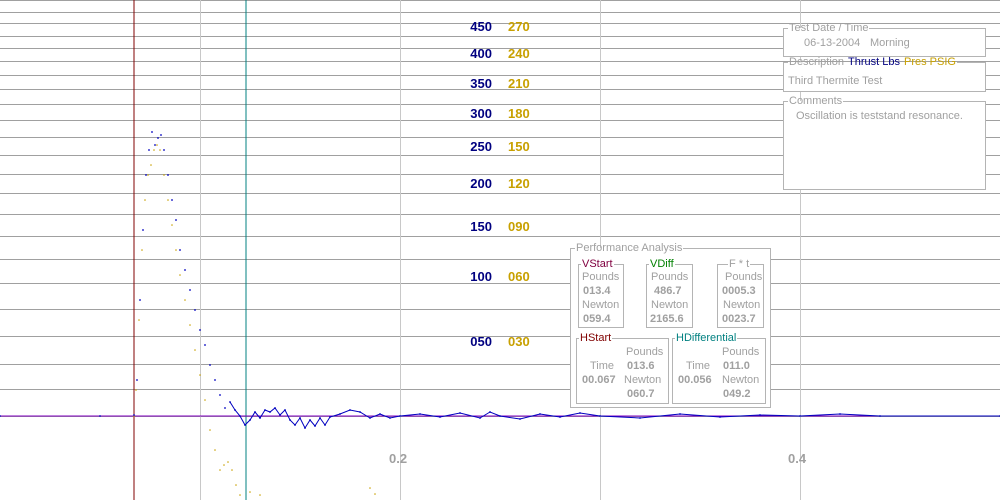 The image size is (1000, 500). I want to click on left-tick-300: 300, so click(481, 113).